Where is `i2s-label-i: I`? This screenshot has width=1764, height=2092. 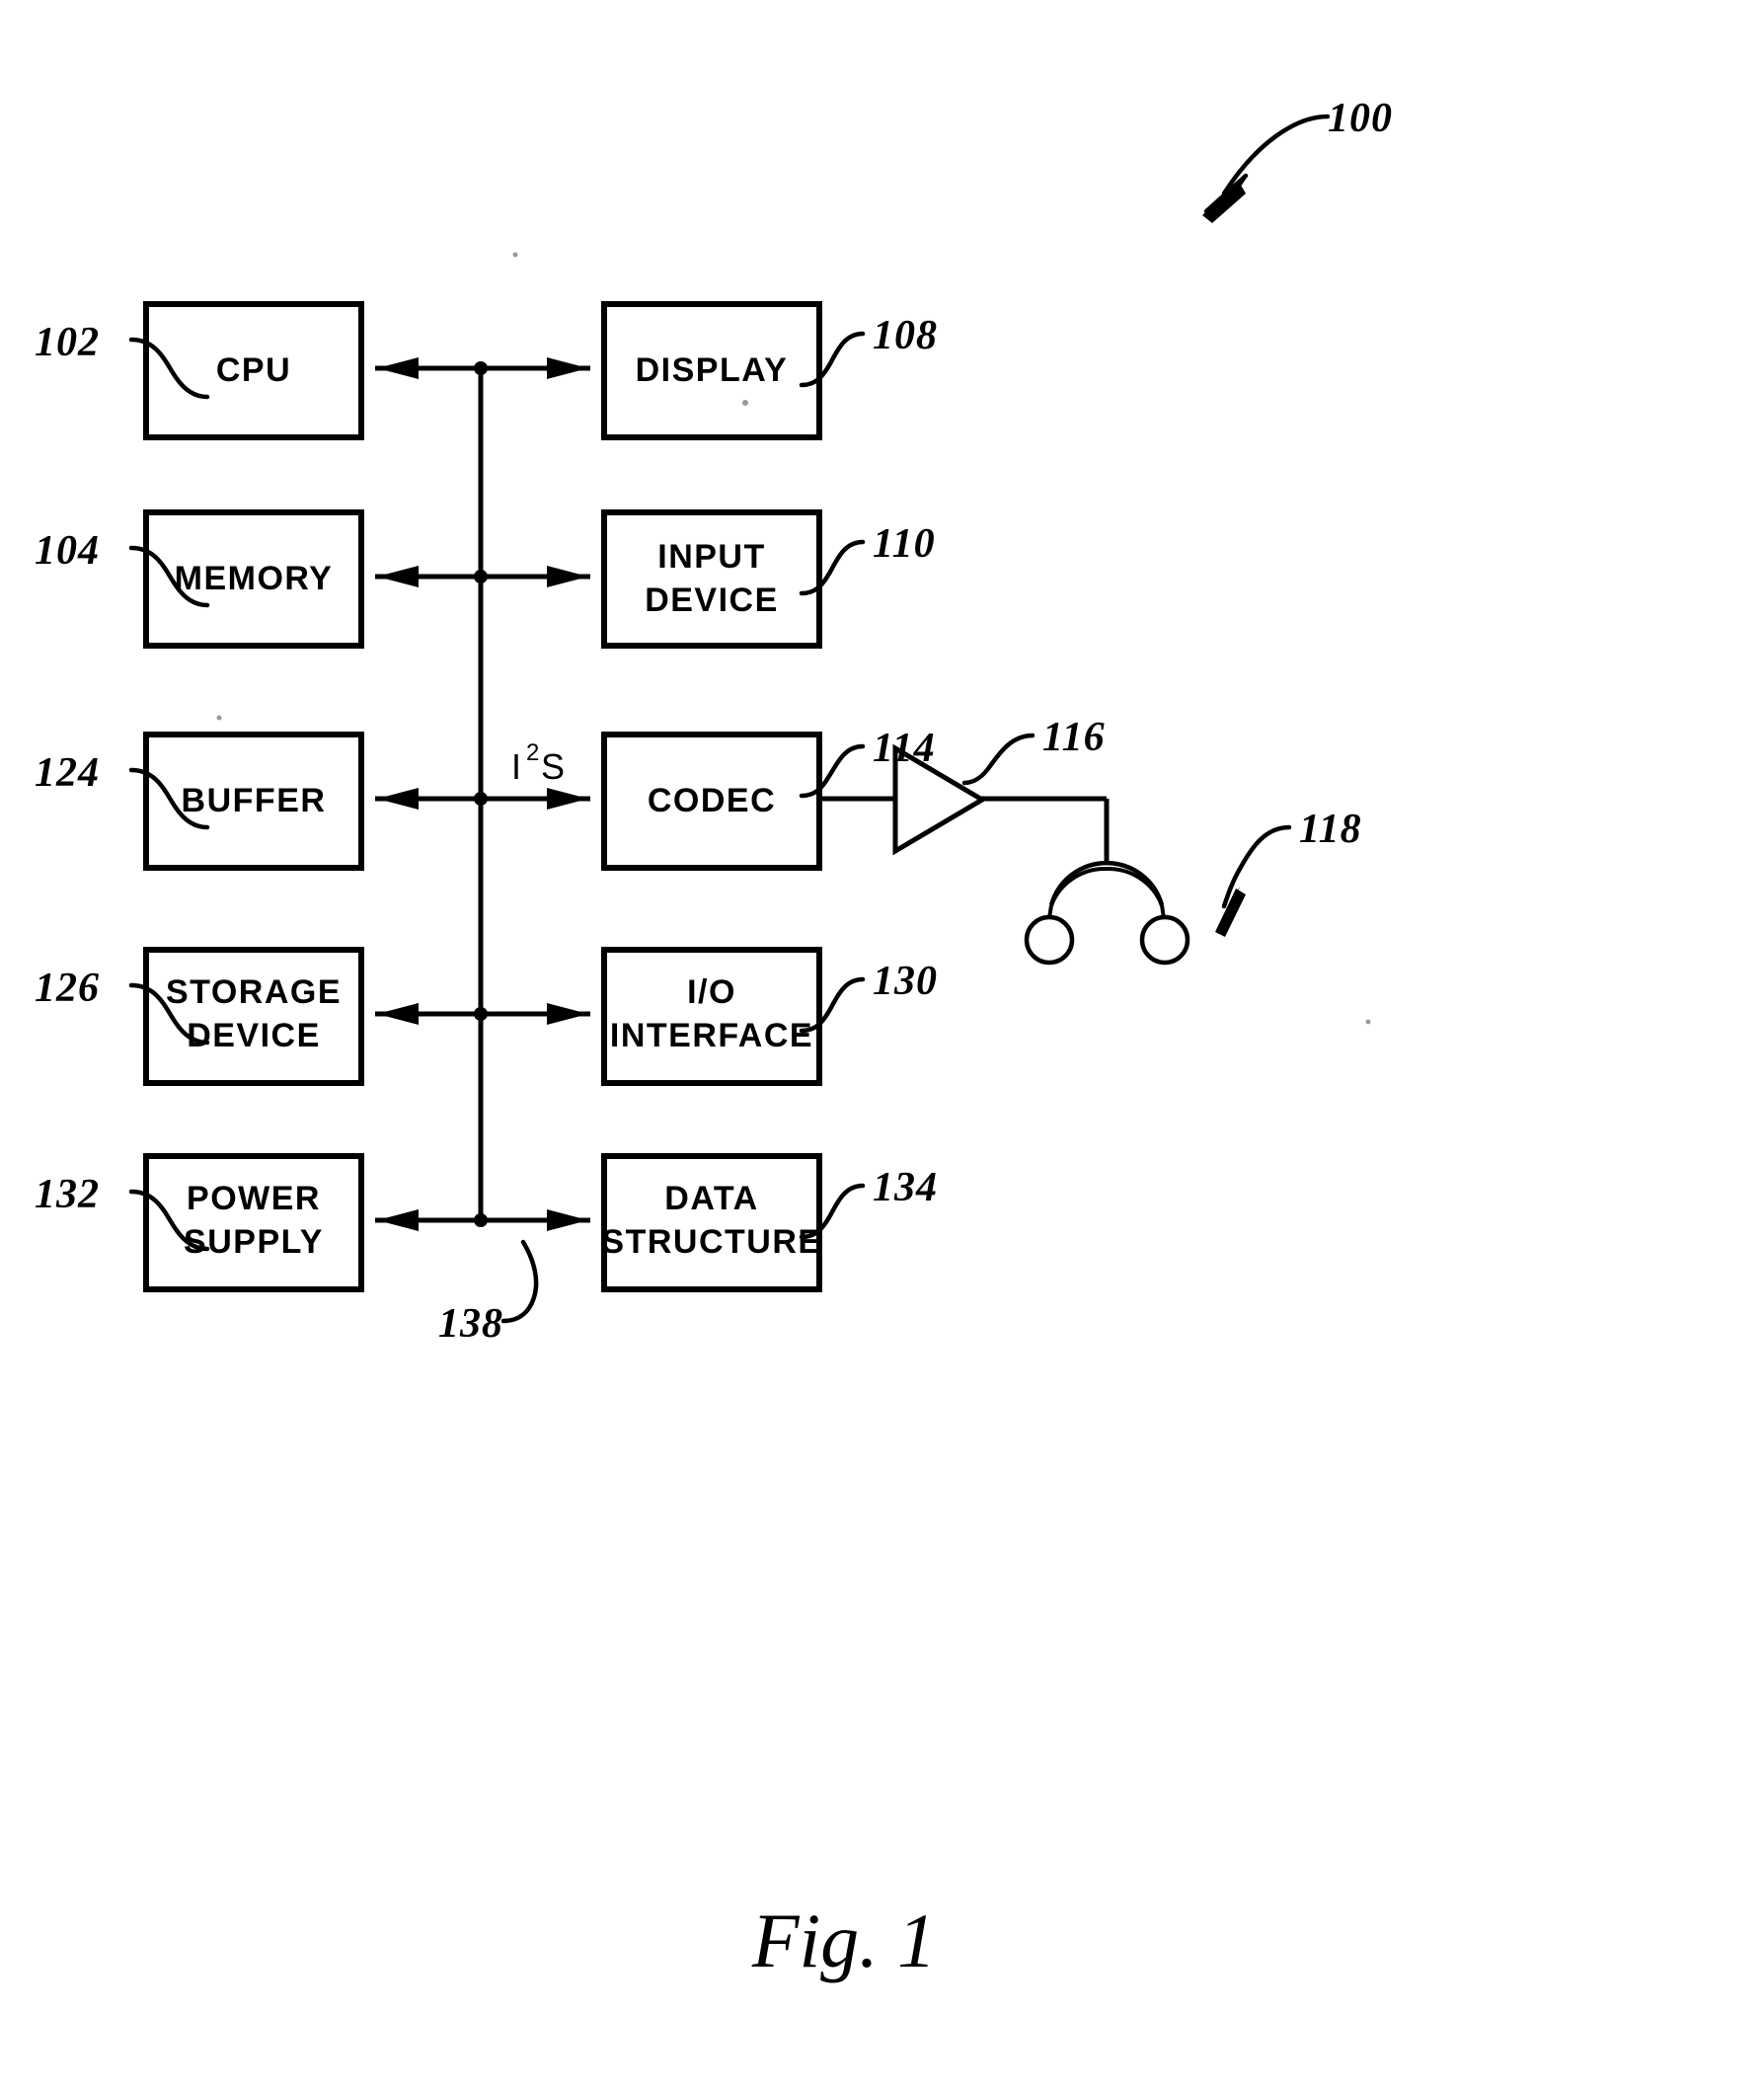 i2s-label-i: I is located at coordinates (516, 766).